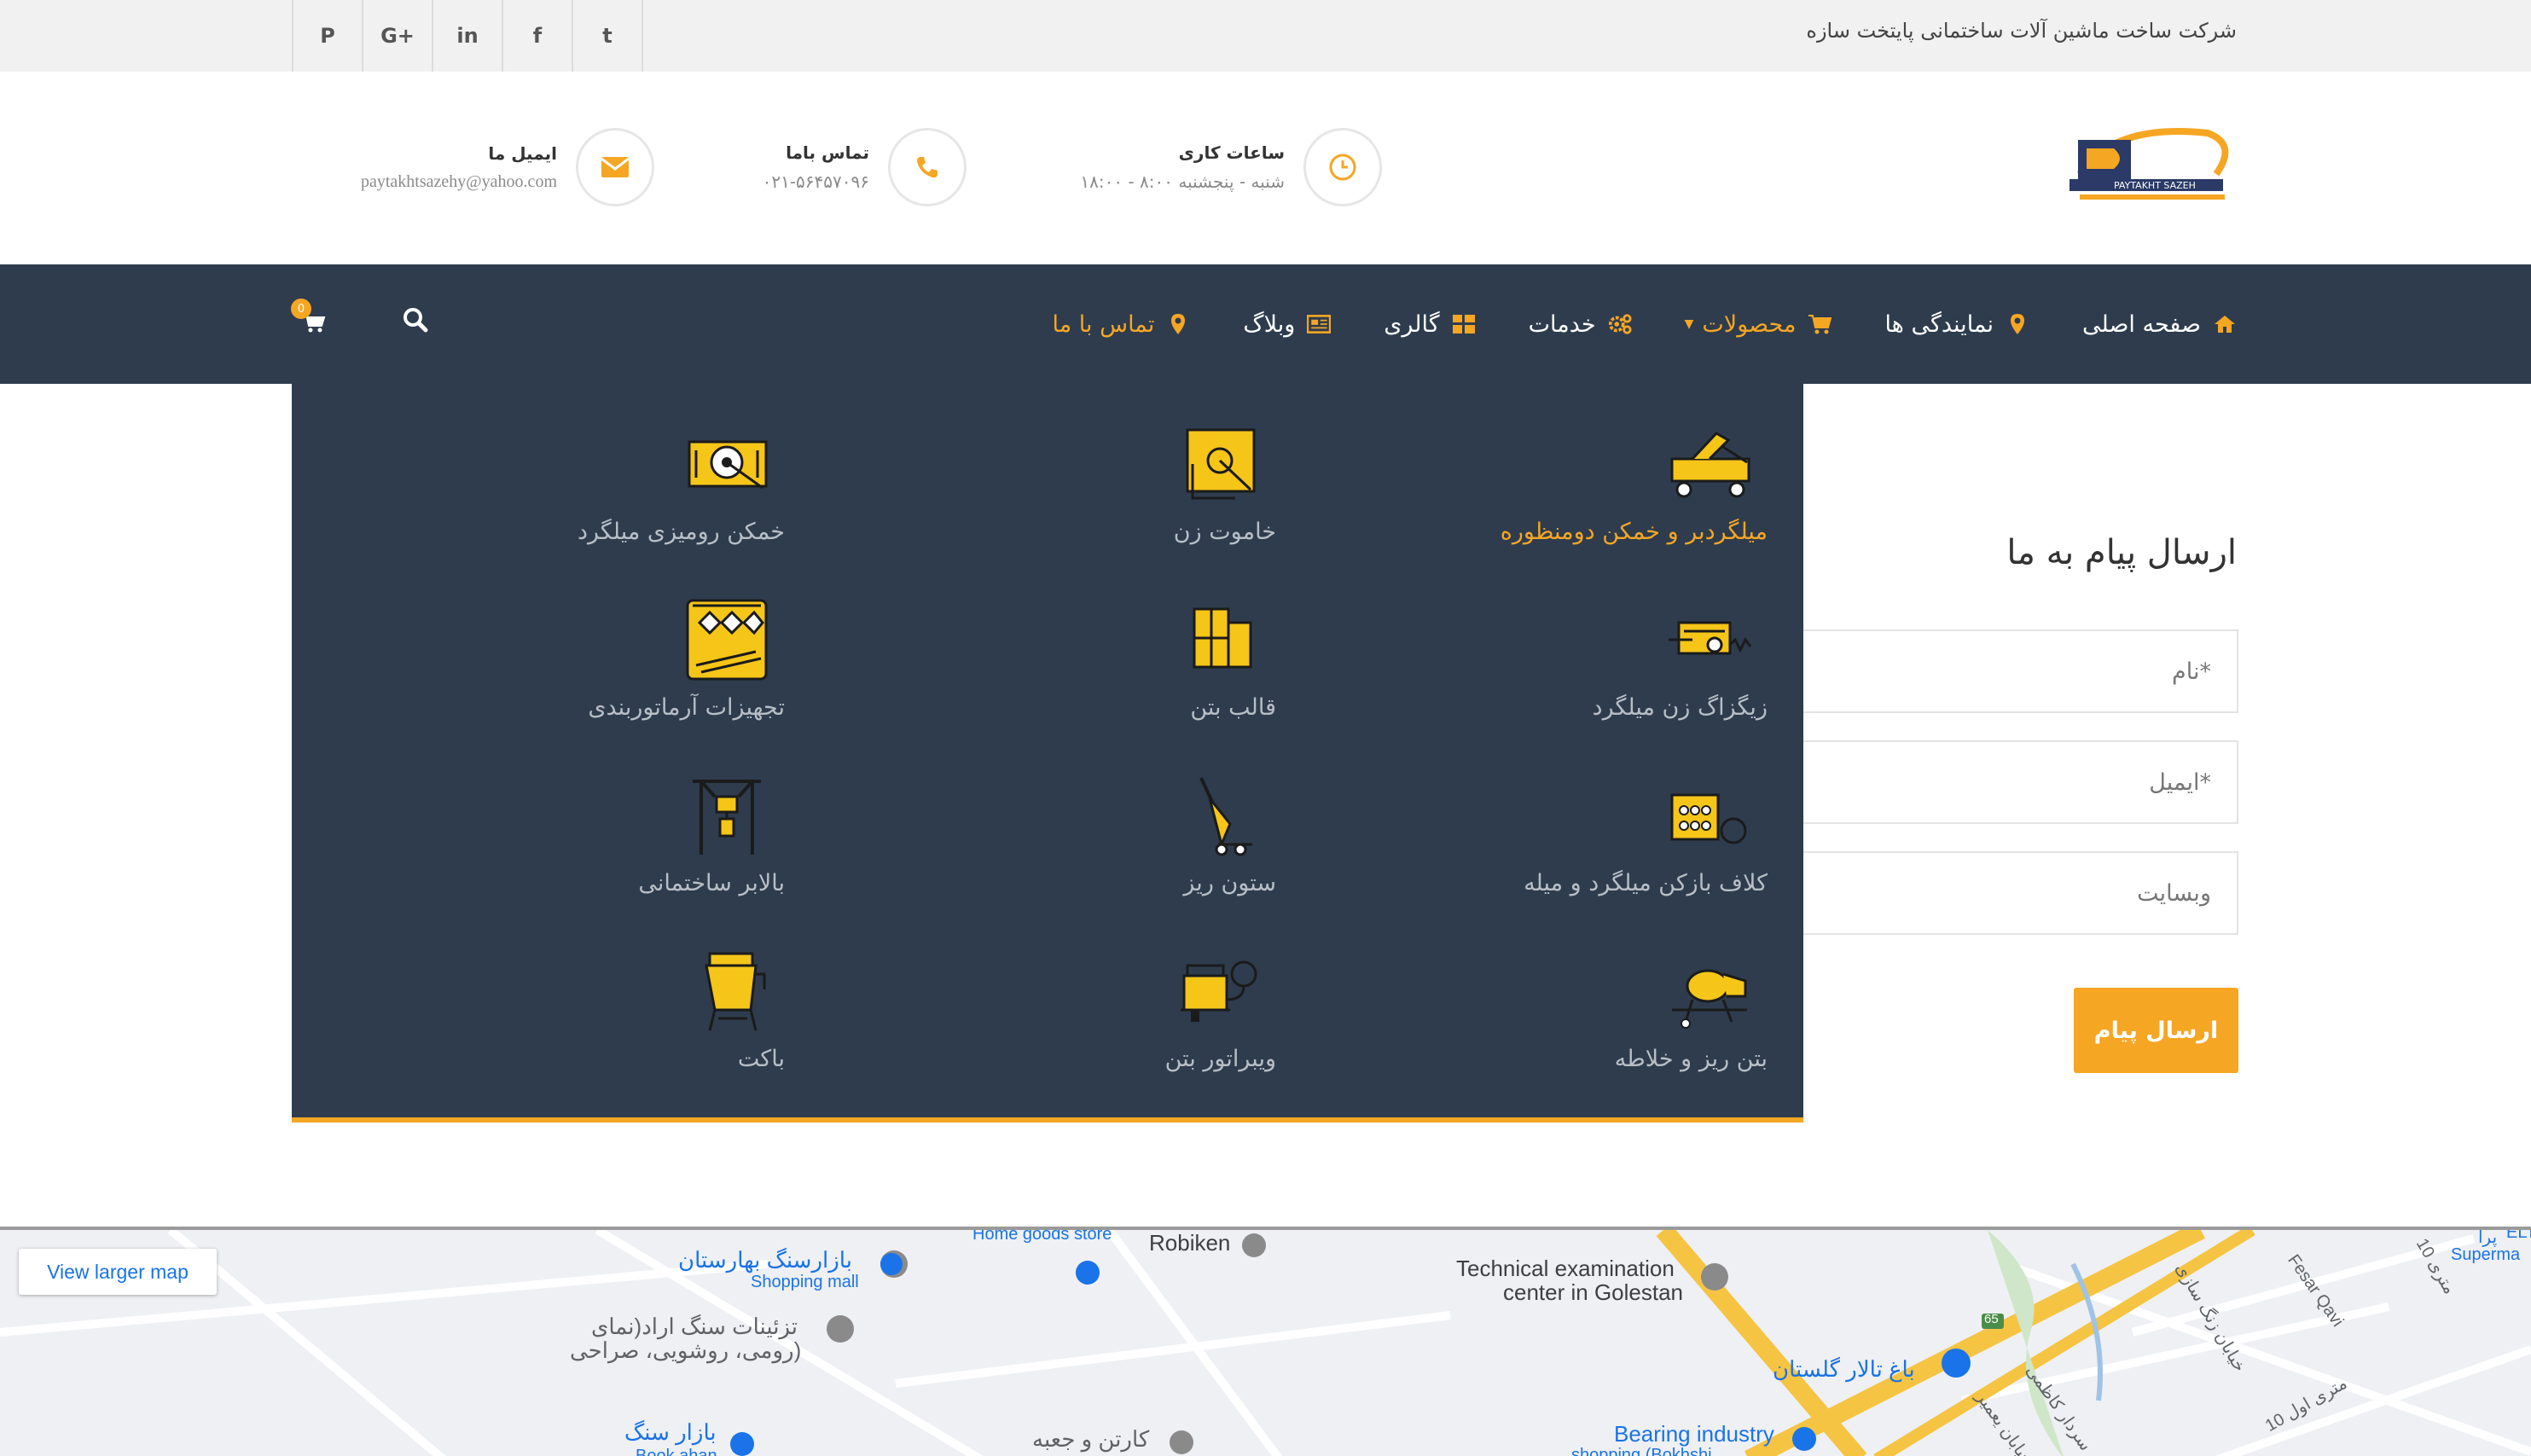  What do you see at coordinates (418, 322) in the screenshot?
I see `search-icon` at bounding box center [418, 322].